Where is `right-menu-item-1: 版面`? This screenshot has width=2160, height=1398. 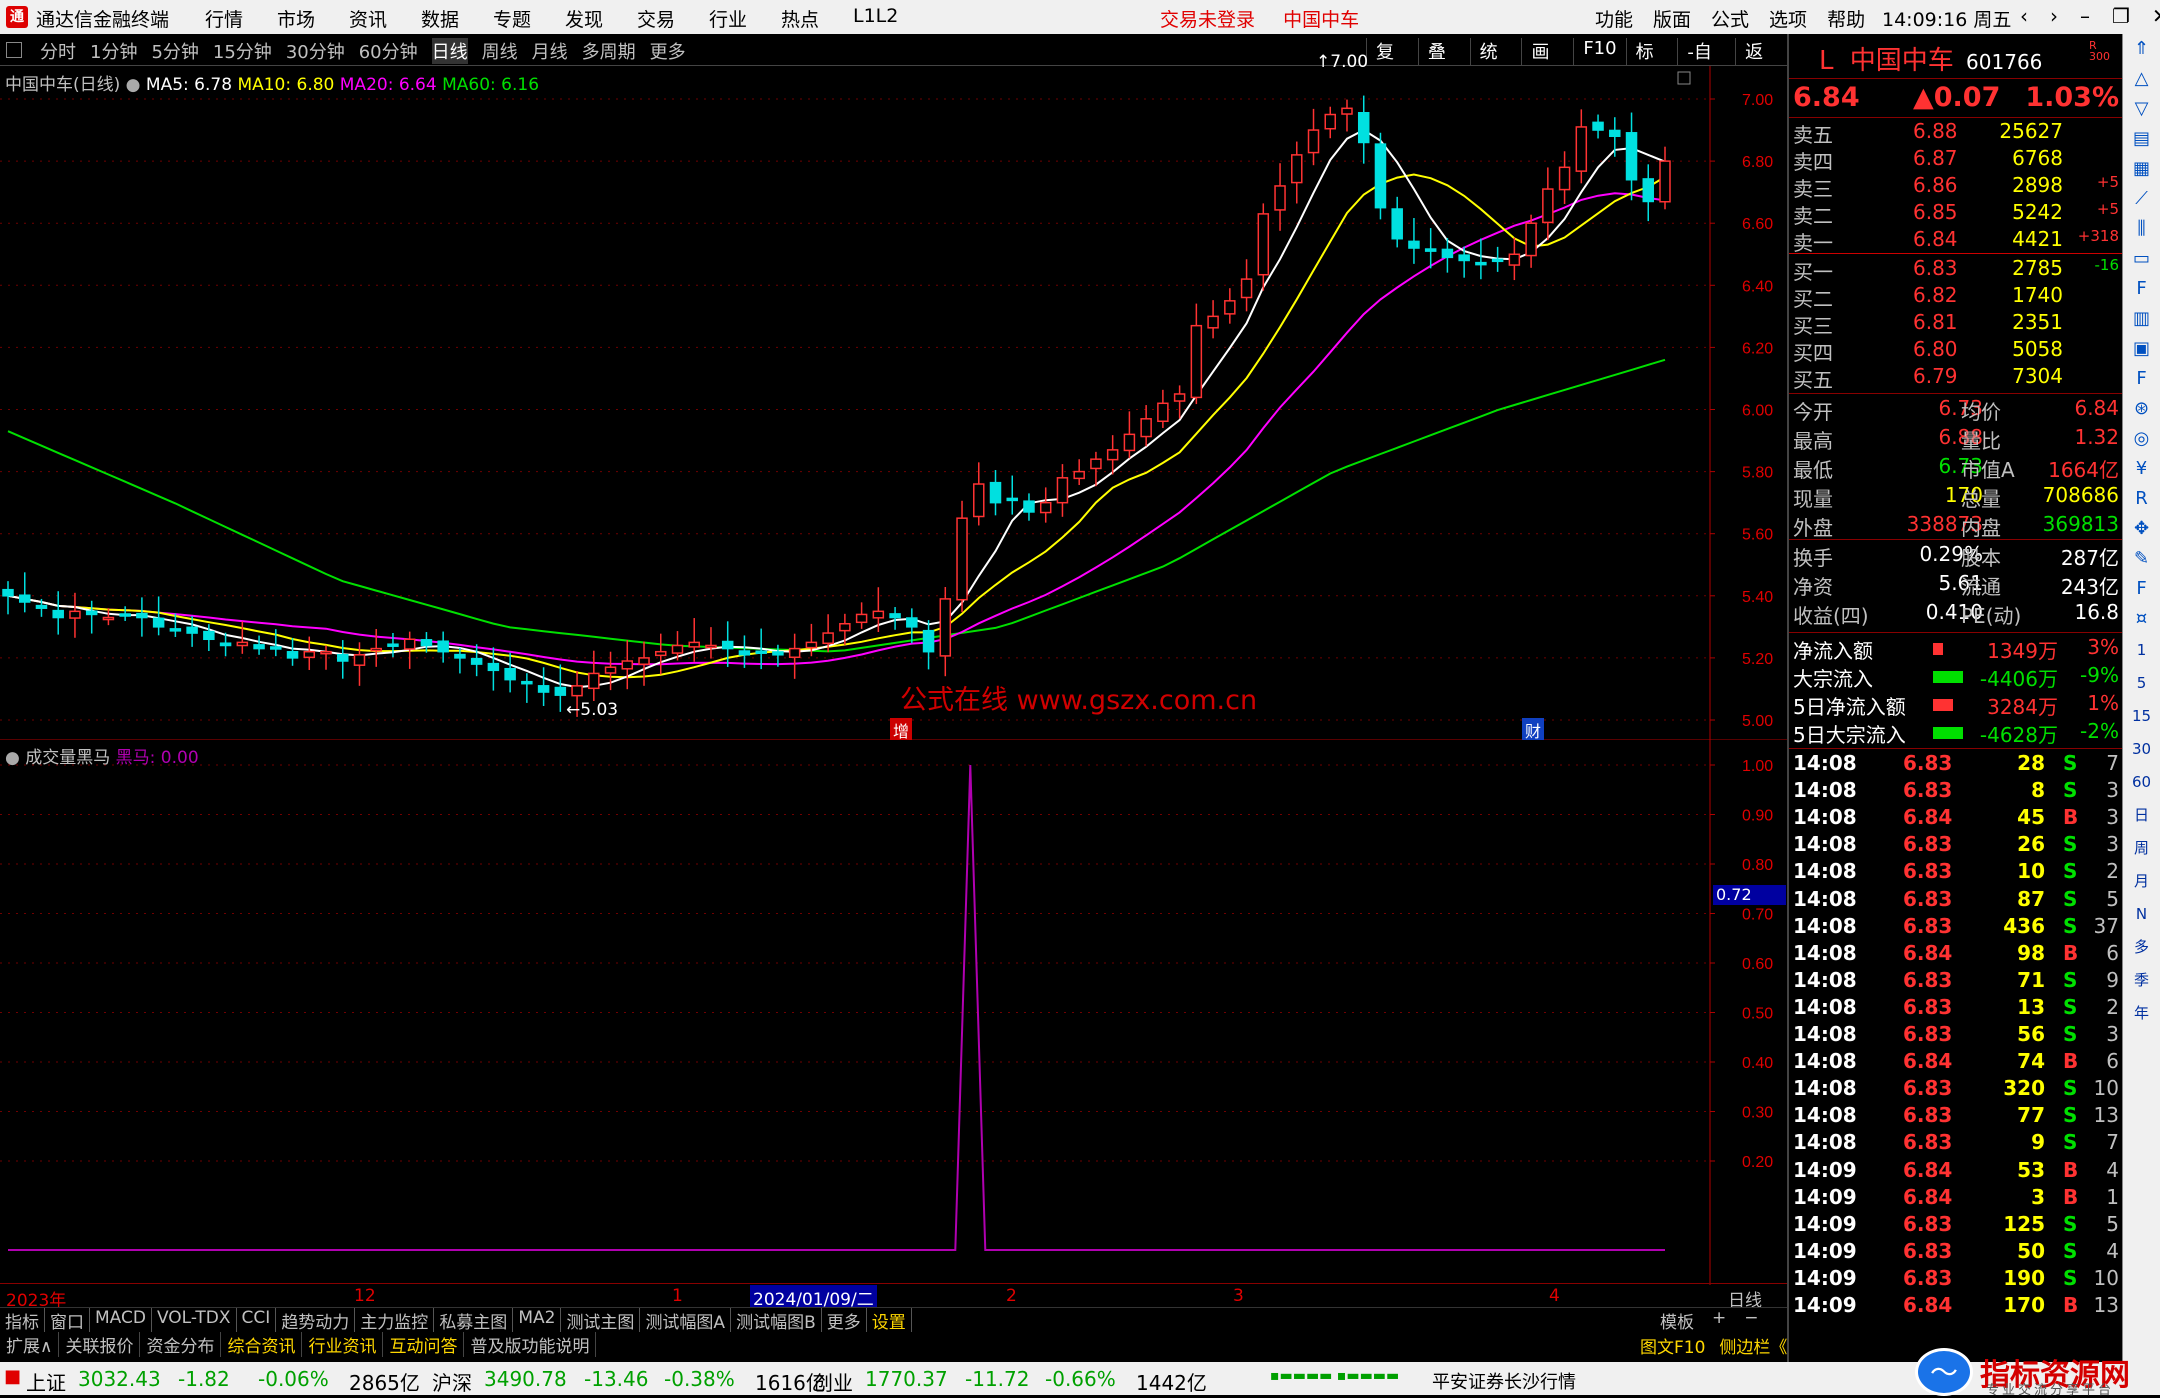
right-menu-item-1: 版面 is located at coordinates (1672, 18).